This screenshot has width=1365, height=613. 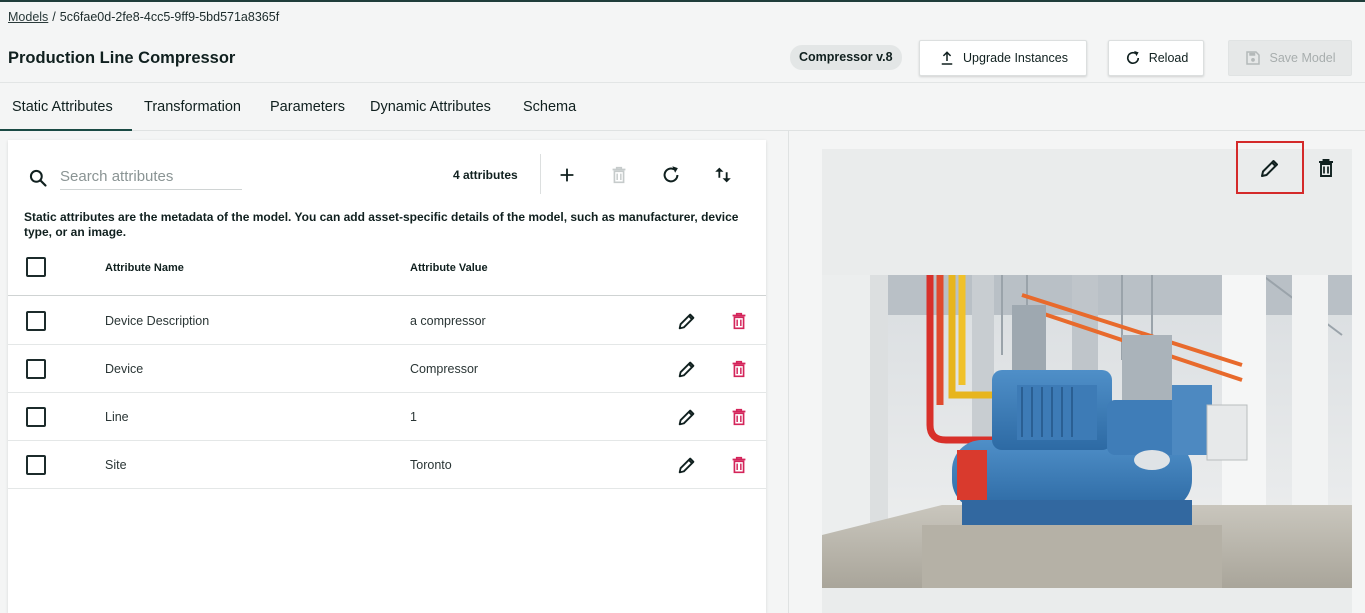 What do you see at coordinates (157, 321) in the screenshot?
I see `attribute-name-cell: Device Description` at bounding box center [157, 321].